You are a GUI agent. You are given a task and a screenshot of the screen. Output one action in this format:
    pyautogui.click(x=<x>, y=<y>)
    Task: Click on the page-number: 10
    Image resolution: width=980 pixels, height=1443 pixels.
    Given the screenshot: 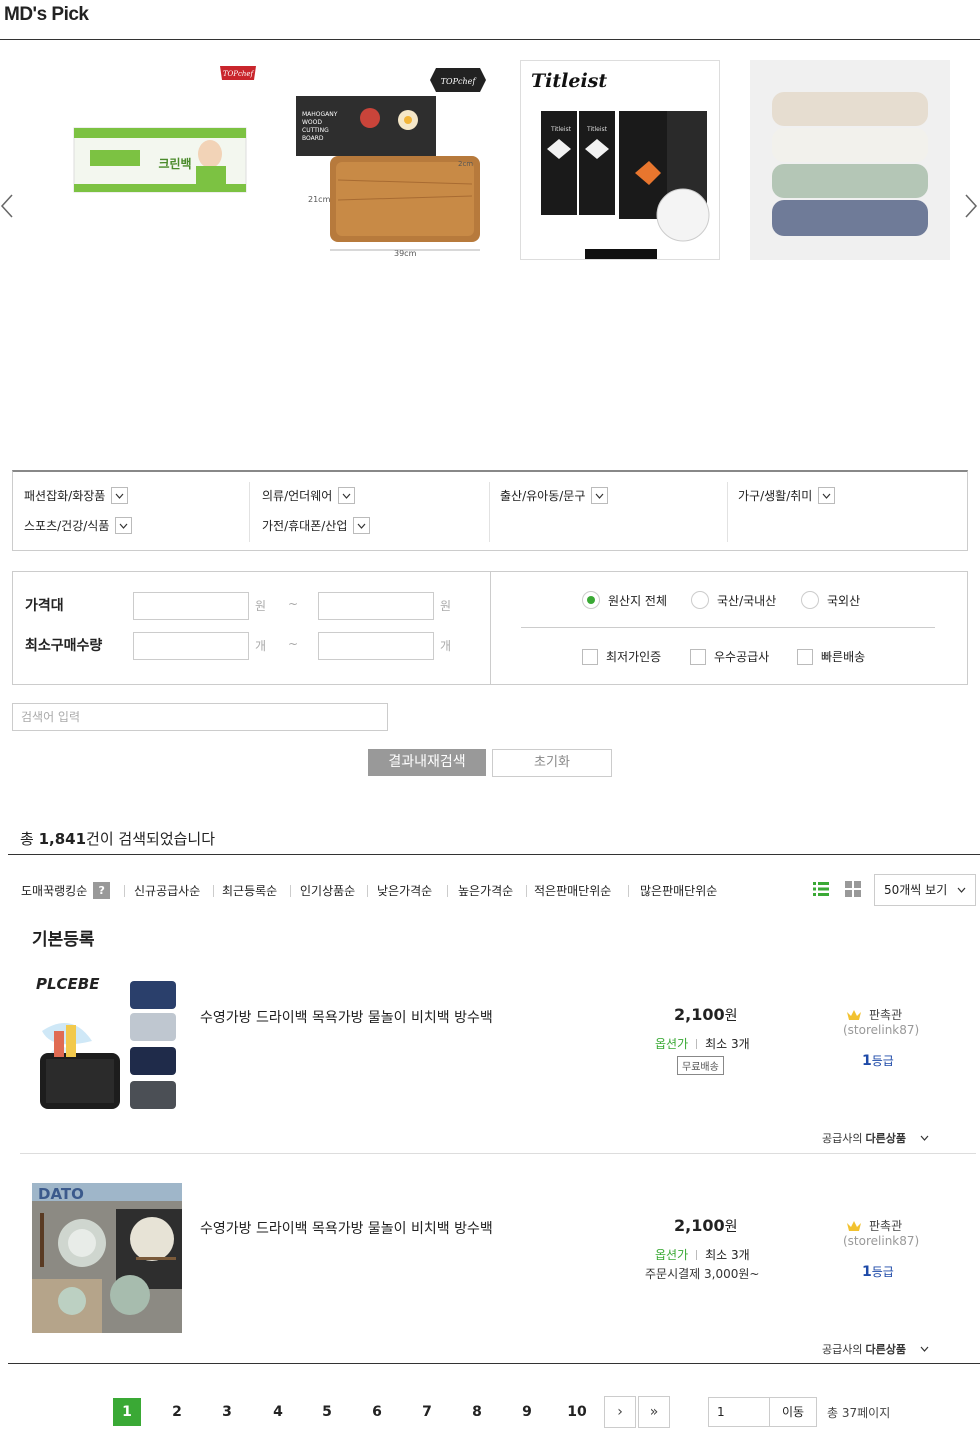 What is the action you would take?
    pyautogui.click(x=577, y=1412)
    